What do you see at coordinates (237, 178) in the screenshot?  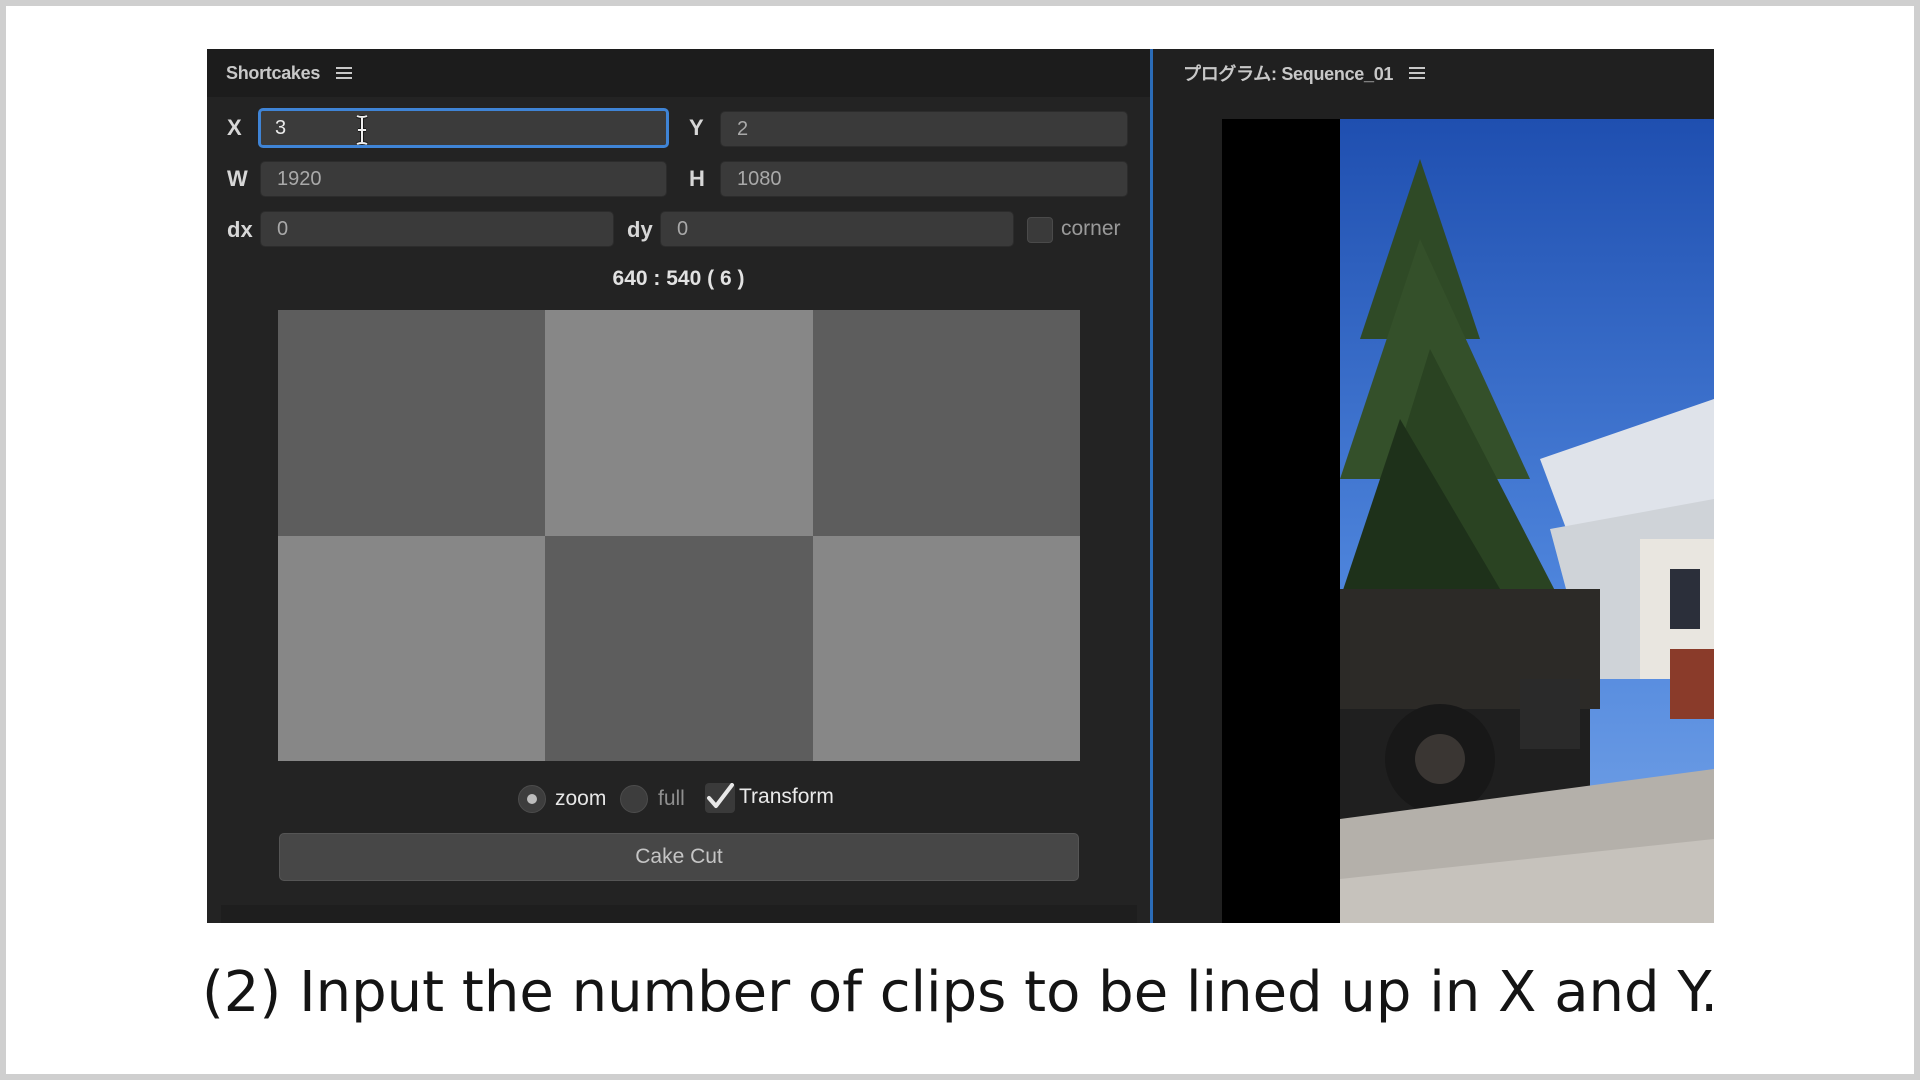 I see `w-label: W` at bounding box center [237, 178].